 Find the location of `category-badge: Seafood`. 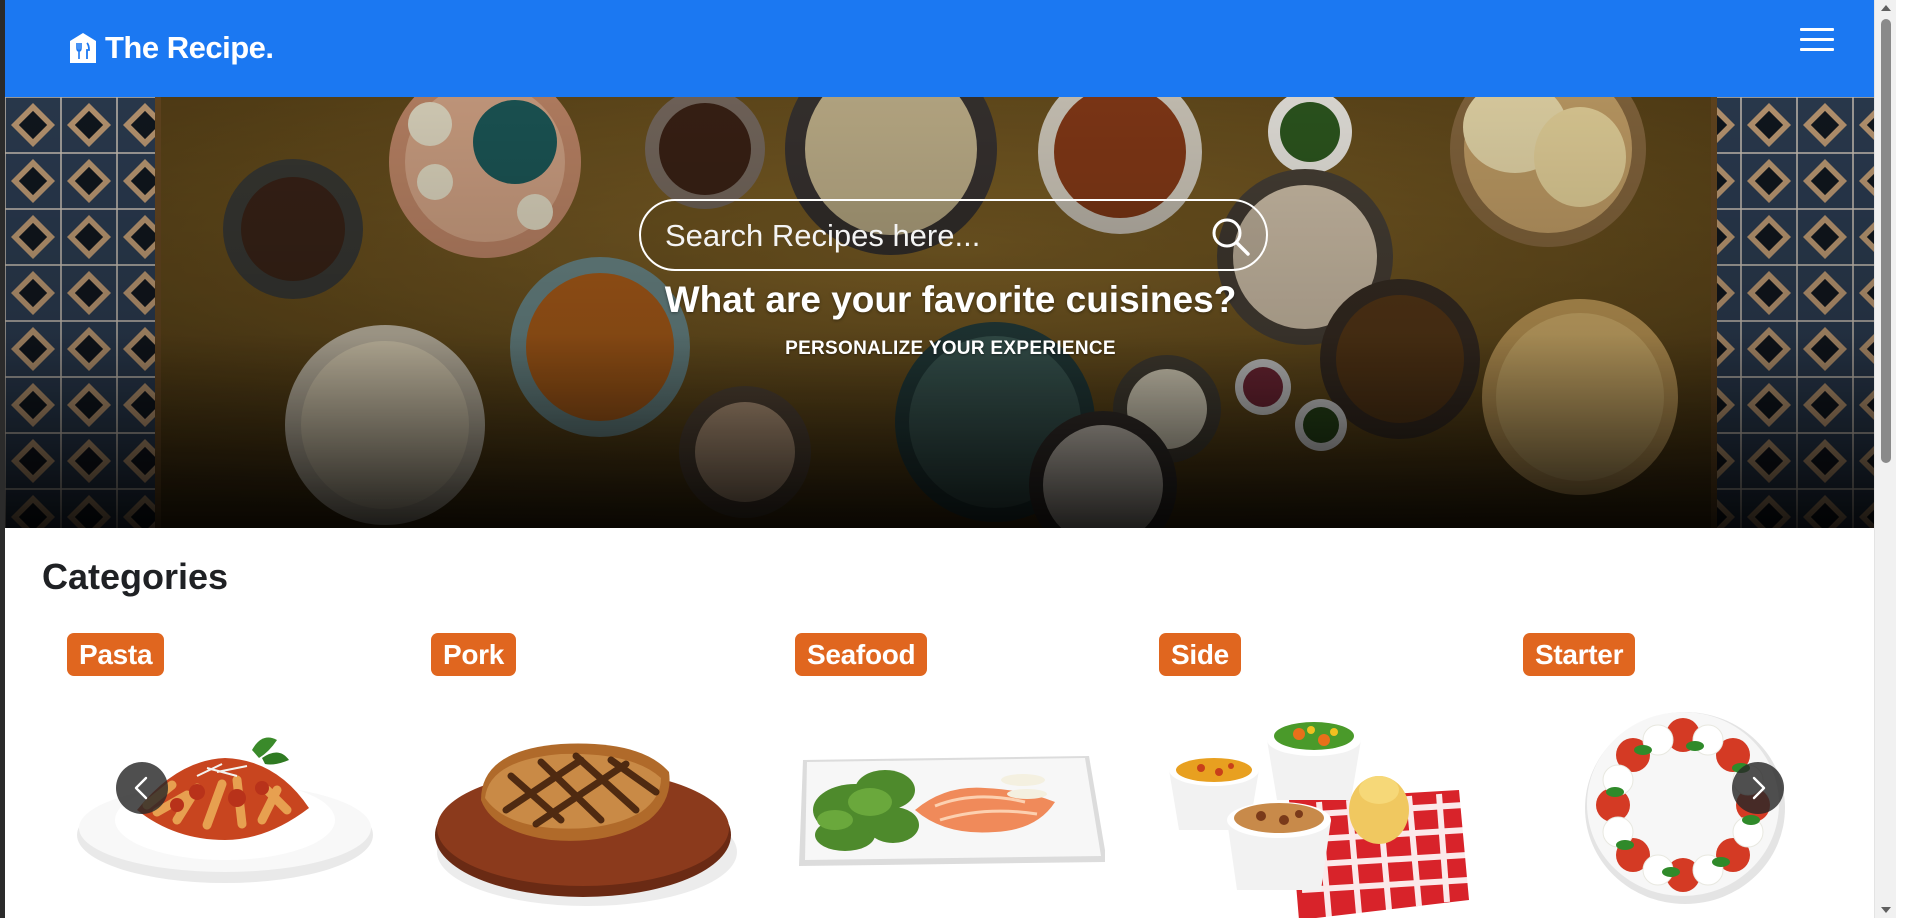

category-badge: Seafood is located at coordinates (861, 654).